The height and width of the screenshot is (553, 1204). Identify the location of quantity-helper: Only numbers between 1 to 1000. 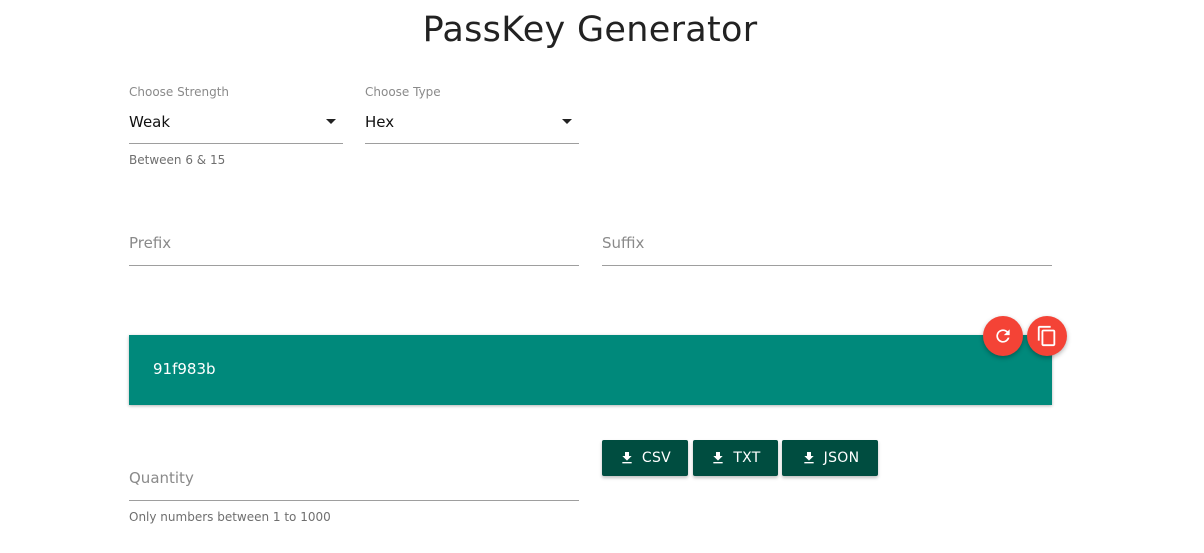
(230, 517).